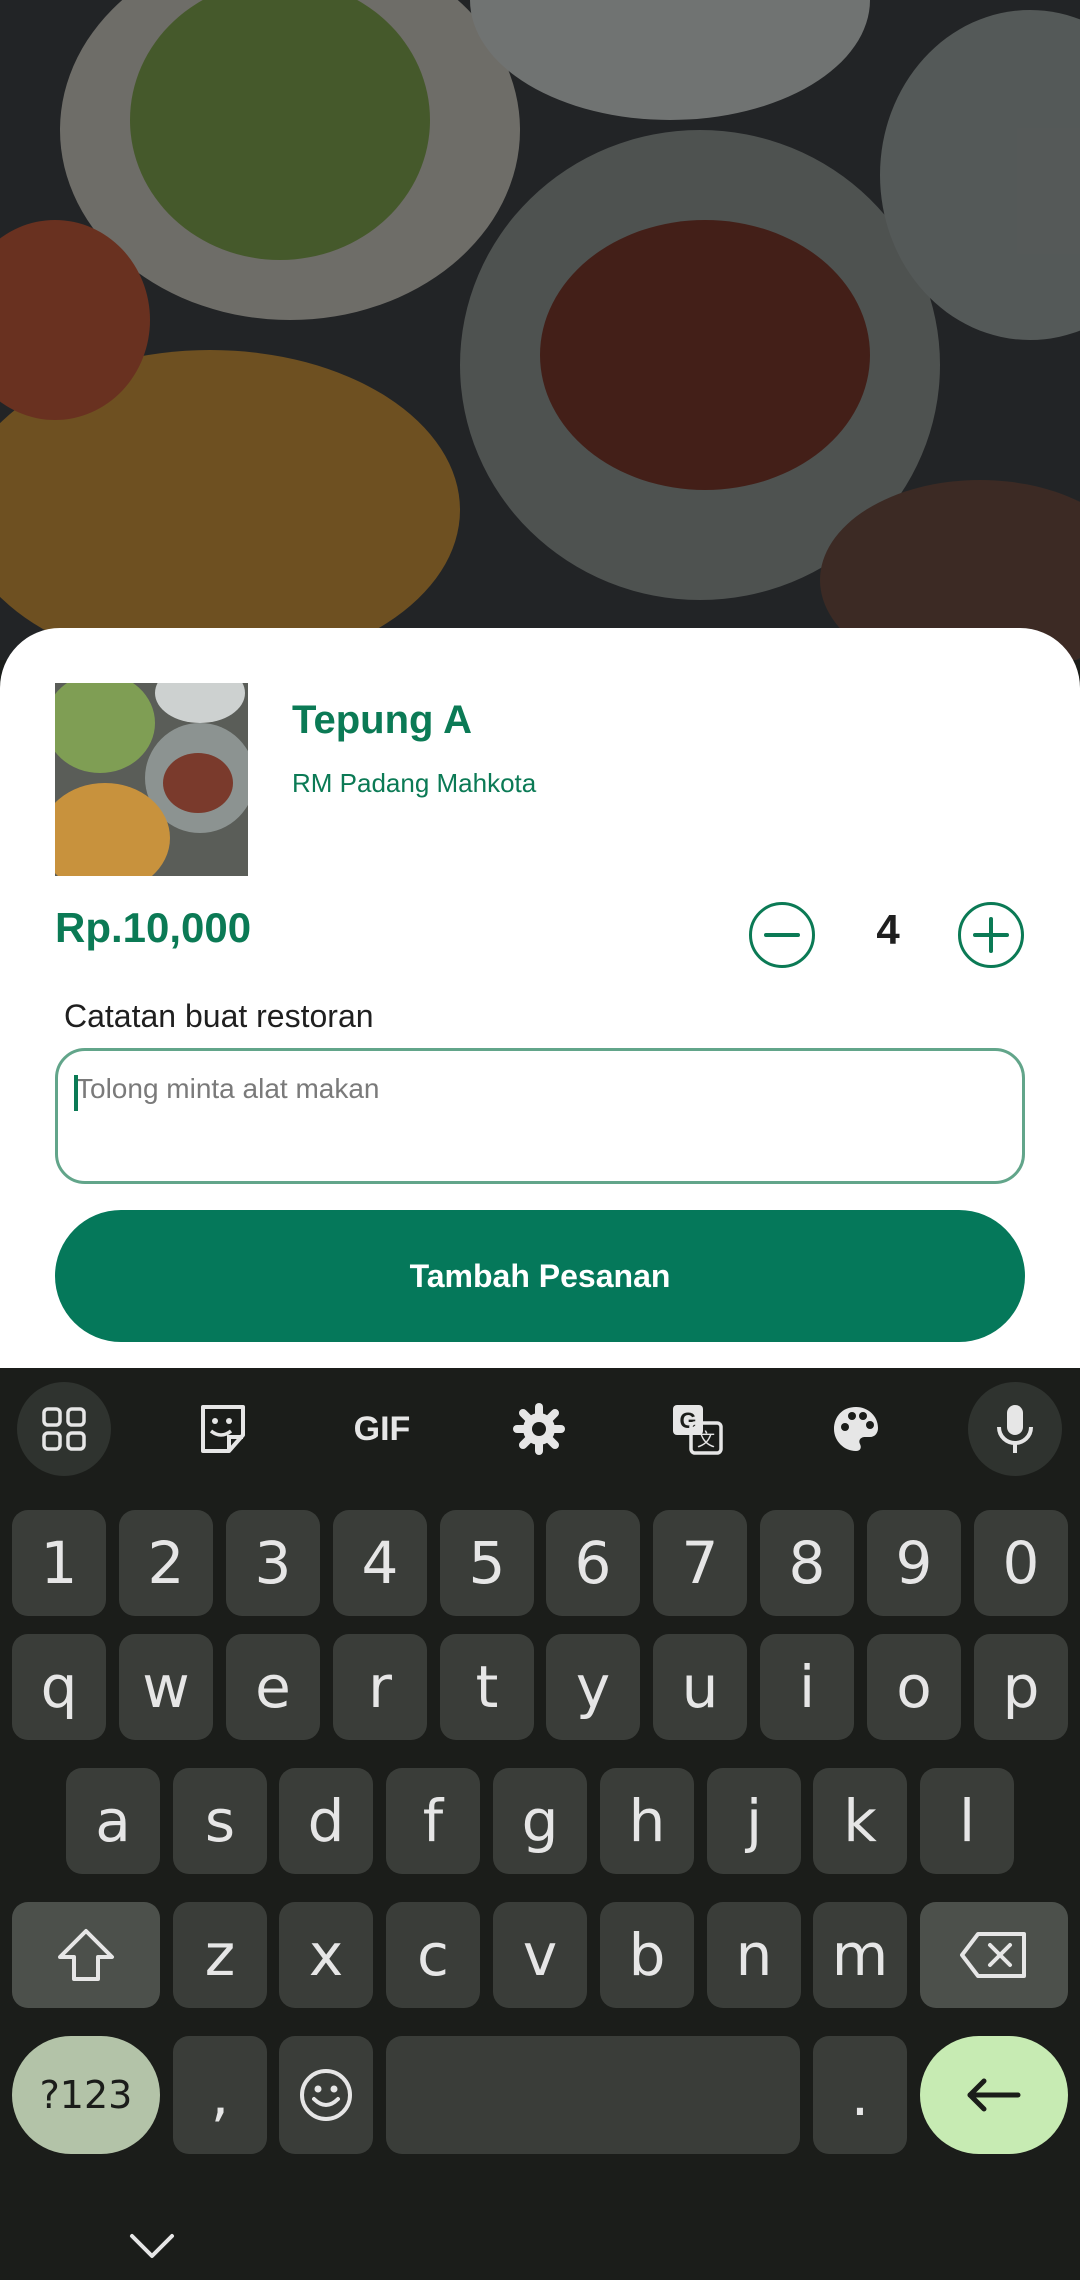 This screenshot has height=2280, width=1080. What do you see at coordinates (220, 1821) in the screenshot?
I see `key-s: s` at bounding box center [220, 1821].